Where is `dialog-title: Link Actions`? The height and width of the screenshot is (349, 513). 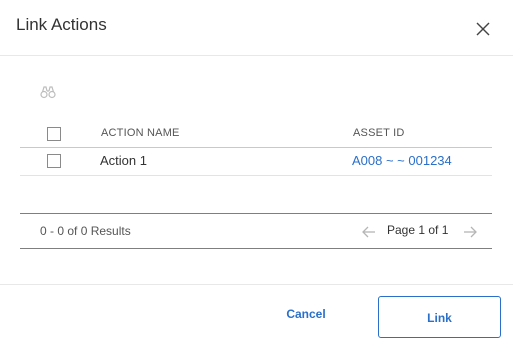 dialog-title: Link Actions is located at coordinates (61, 24).